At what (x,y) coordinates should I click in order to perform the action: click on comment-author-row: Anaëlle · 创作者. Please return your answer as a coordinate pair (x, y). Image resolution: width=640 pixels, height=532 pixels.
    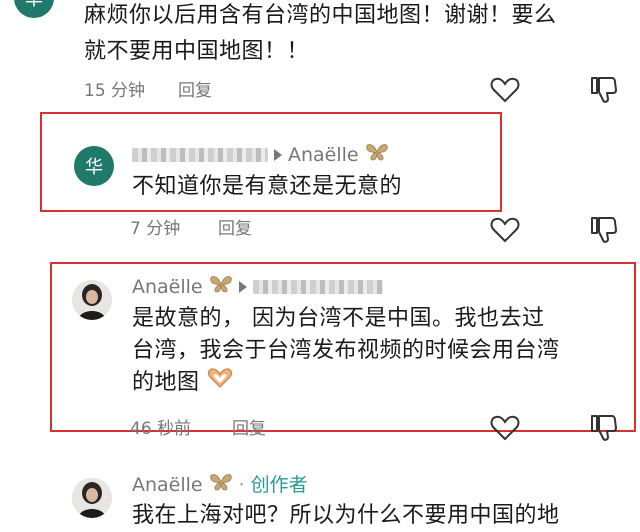
    Looking at the image, I should click on (220, 485).